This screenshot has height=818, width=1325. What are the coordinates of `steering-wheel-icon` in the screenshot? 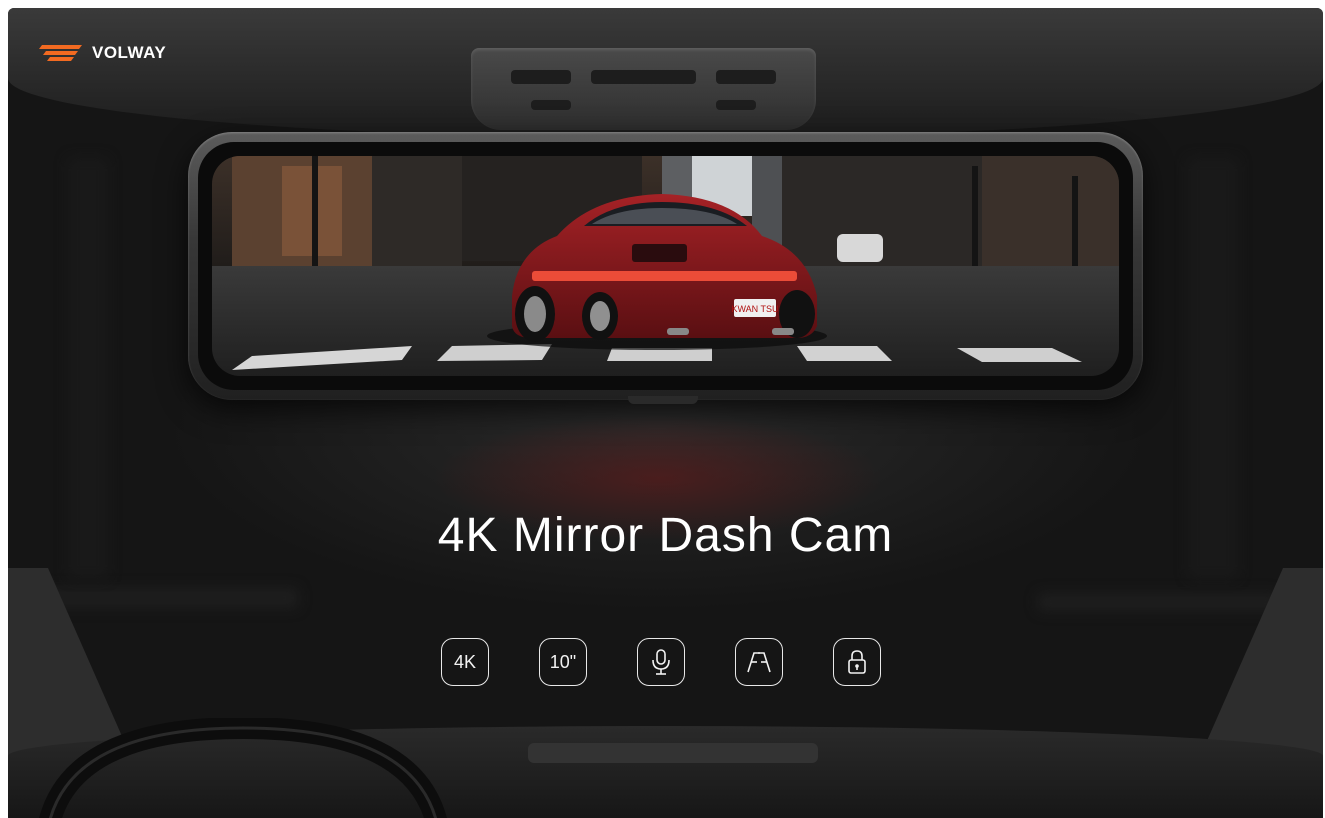 It's located at (243, 768).